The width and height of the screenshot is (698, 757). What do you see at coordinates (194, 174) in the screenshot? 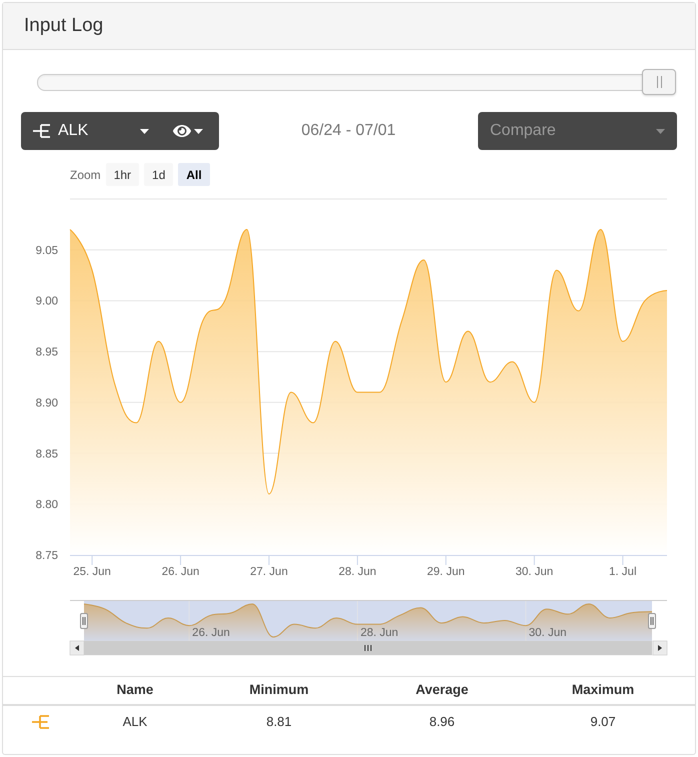
I see `zoom-button: All` at bounding box center [194, 174].